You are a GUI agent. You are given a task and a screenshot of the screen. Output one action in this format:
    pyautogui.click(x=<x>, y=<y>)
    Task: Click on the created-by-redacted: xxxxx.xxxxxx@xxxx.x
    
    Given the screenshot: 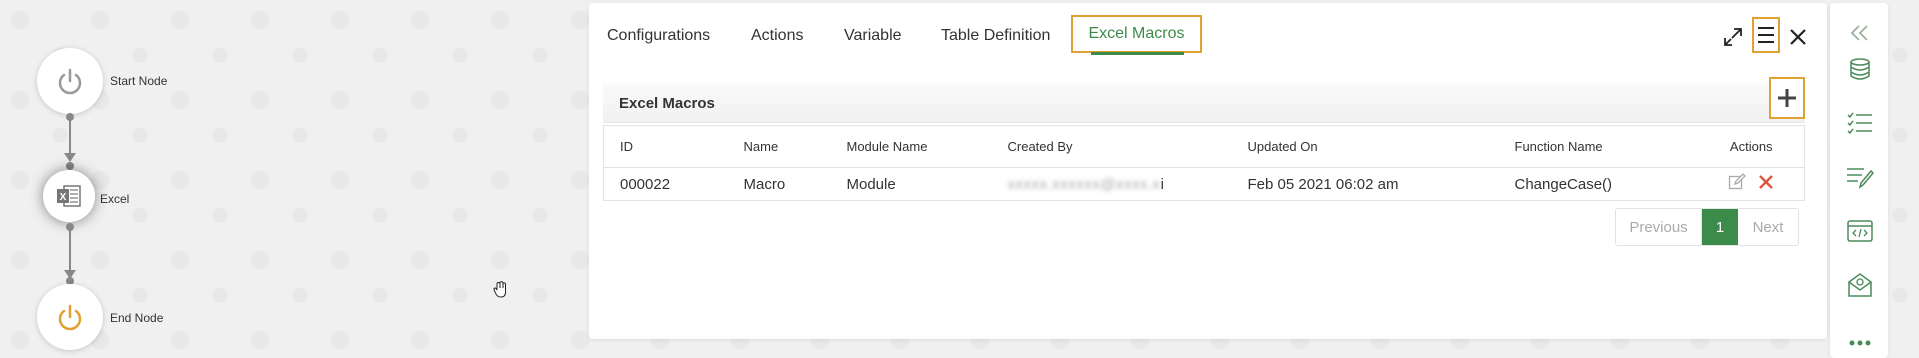 What is the action you would take?
    pyautogui.click(x=1084, y=184)
    